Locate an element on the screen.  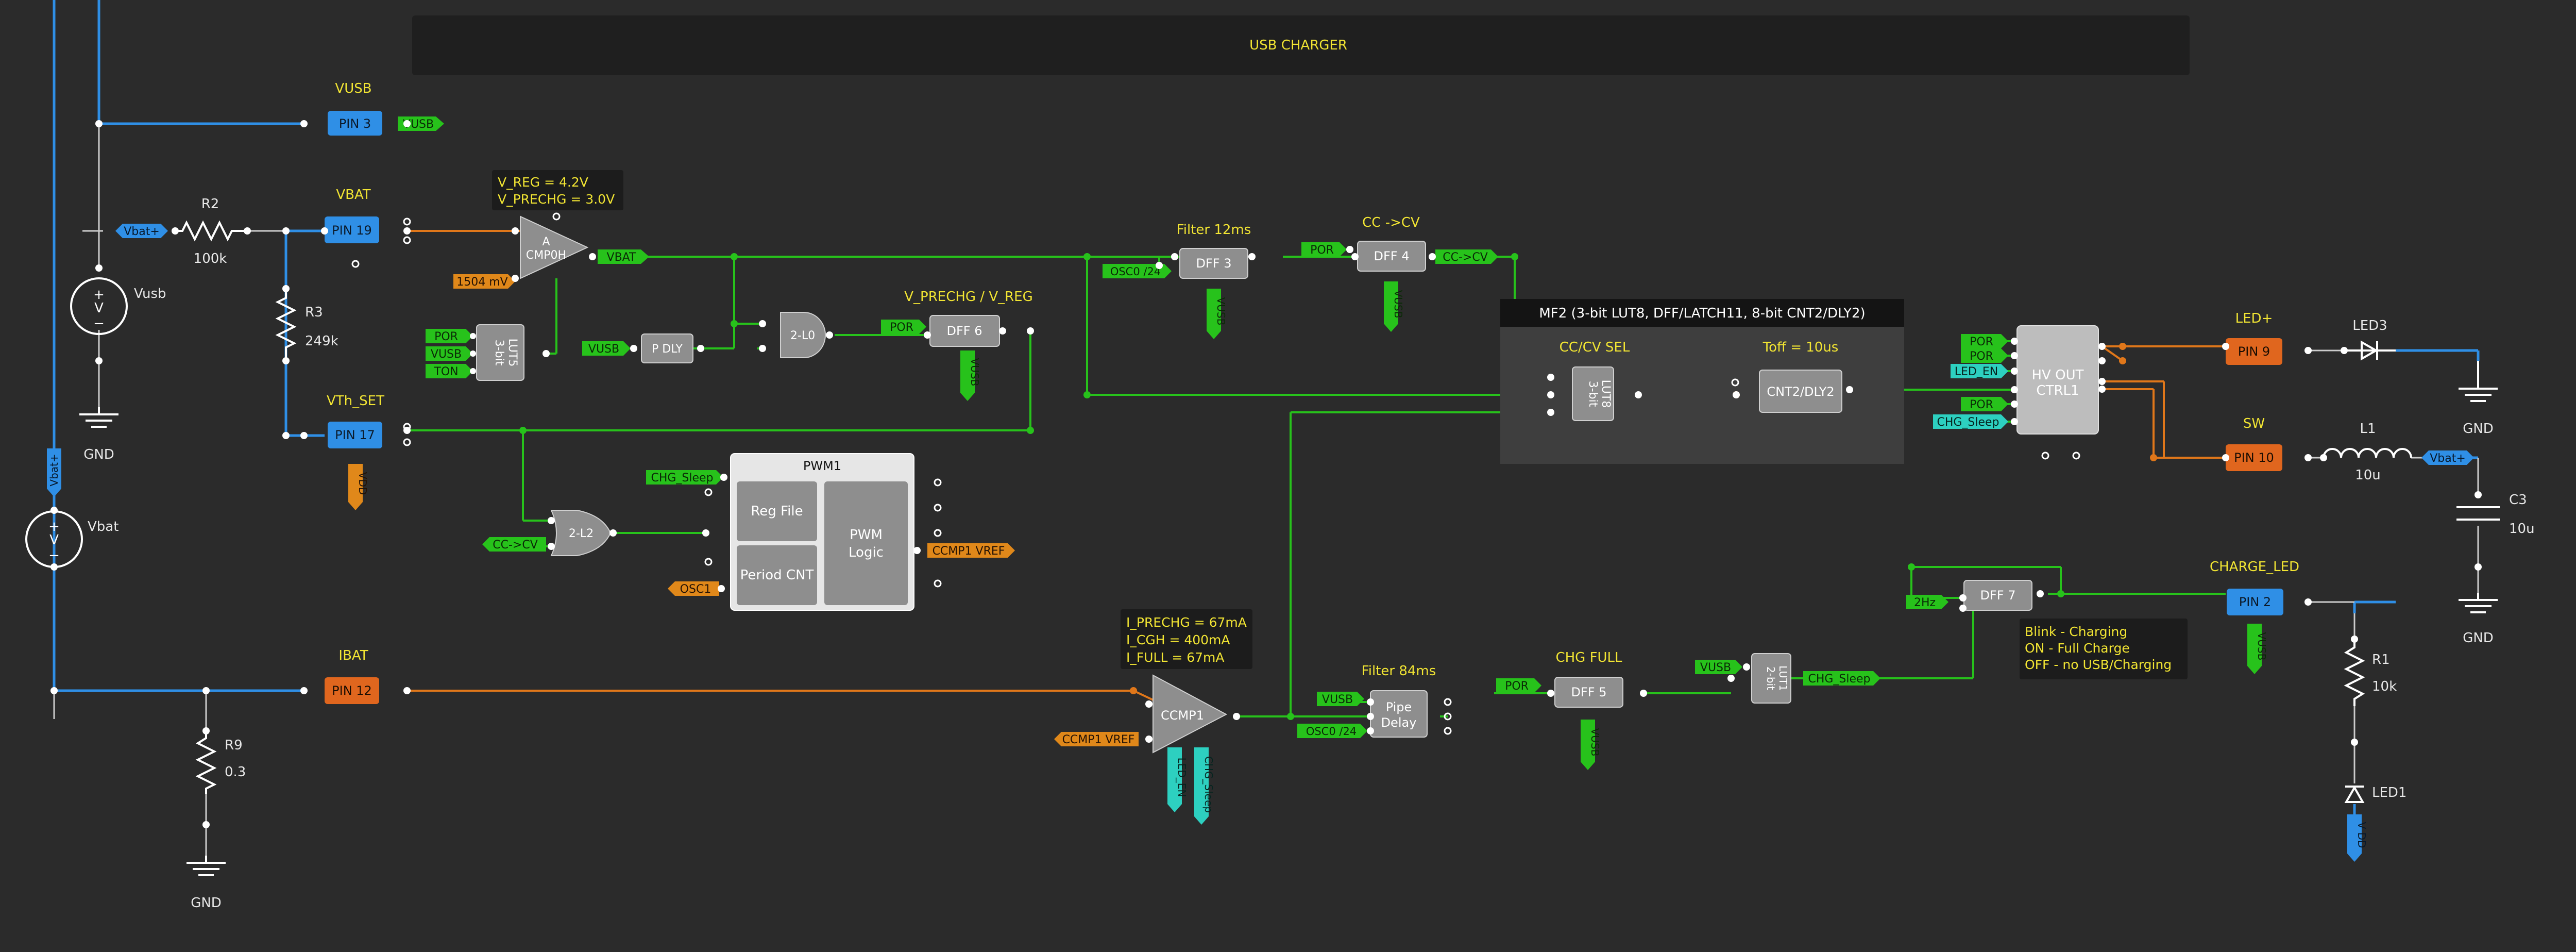
cnt2-dly2-block: CNT2/DLY2 is located at coordinates (1800, 392).